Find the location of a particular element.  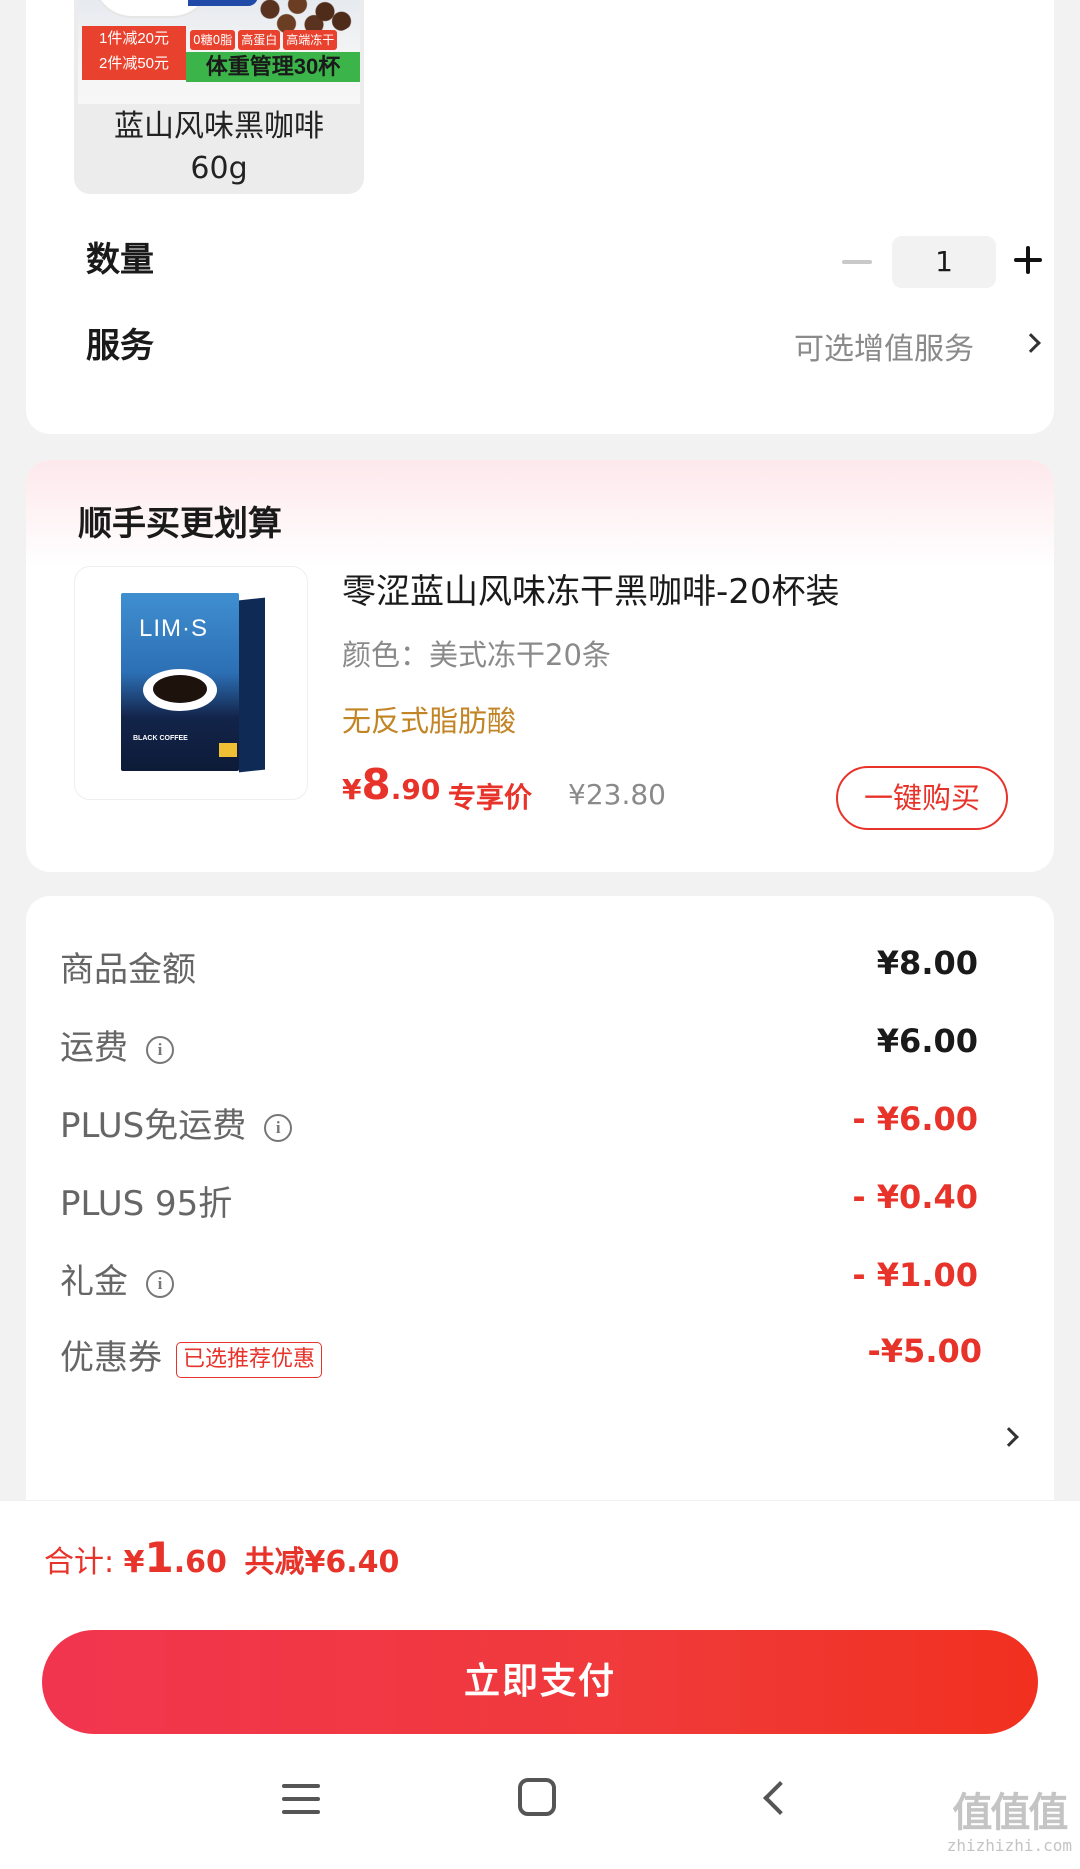

plus-icon is located at coordinates (1028, 260).